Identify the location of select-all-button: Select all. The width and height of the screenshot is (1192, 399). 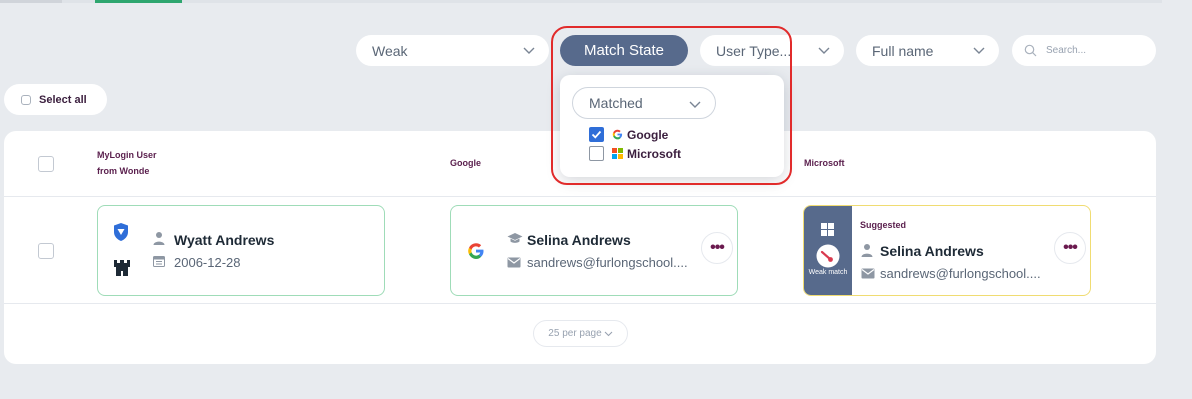
(55, 99).